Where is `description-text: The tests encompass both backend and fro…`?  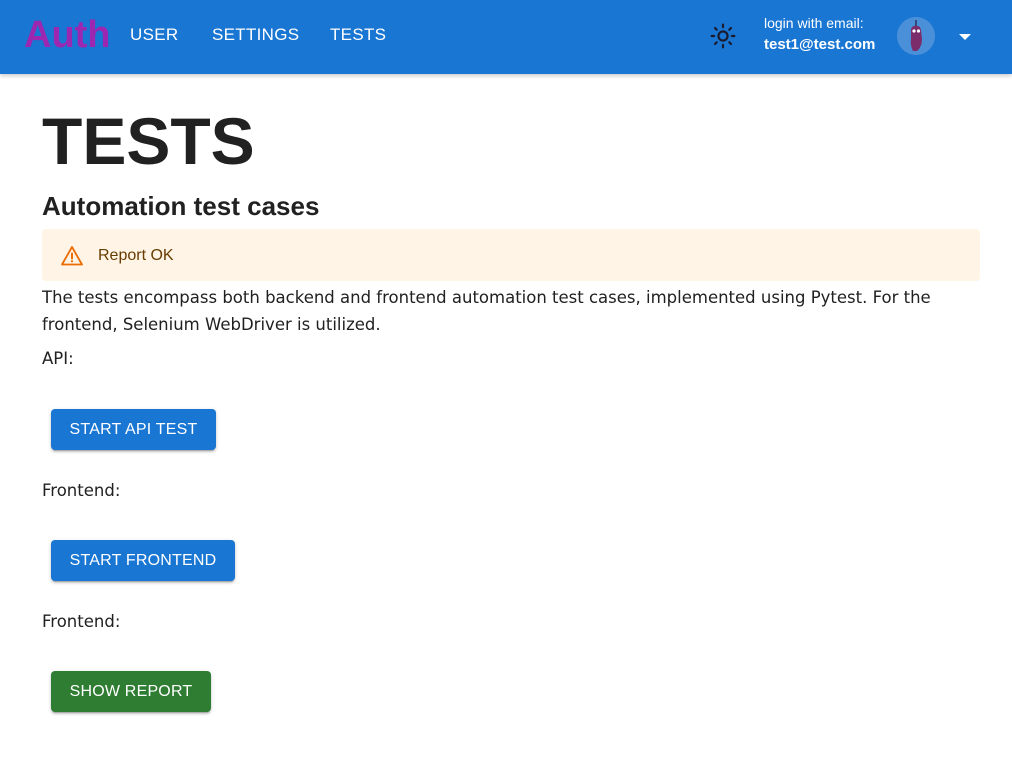 description-text: The tests encompass both backend and fro… is located at coordinates (486, 311).